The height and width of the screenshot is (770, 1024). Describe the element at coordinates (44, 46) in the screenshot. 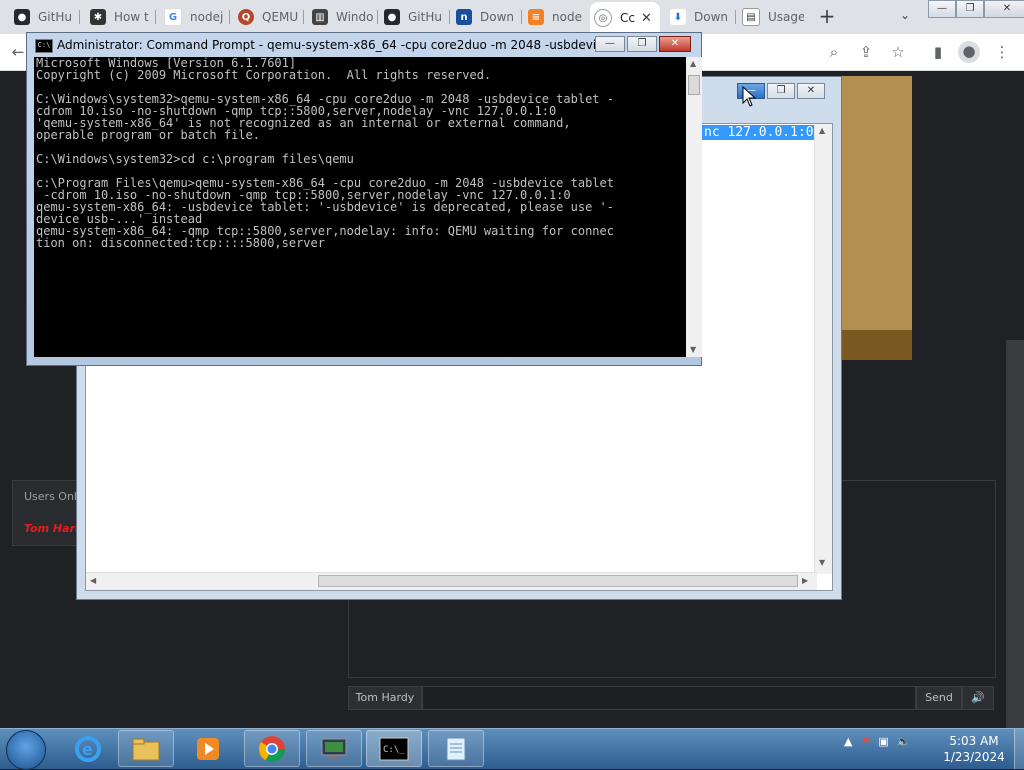

I see `cmd-icon: C:\` at that location.